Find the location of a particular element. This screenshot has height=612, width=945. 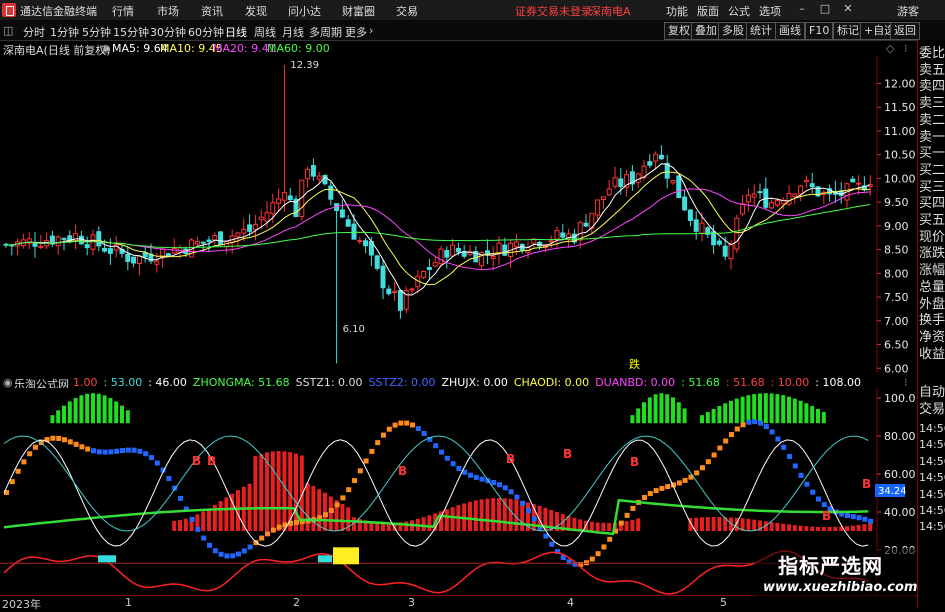

menu-wenxiaoda: 问小达 is located at coordinates (304, 11).